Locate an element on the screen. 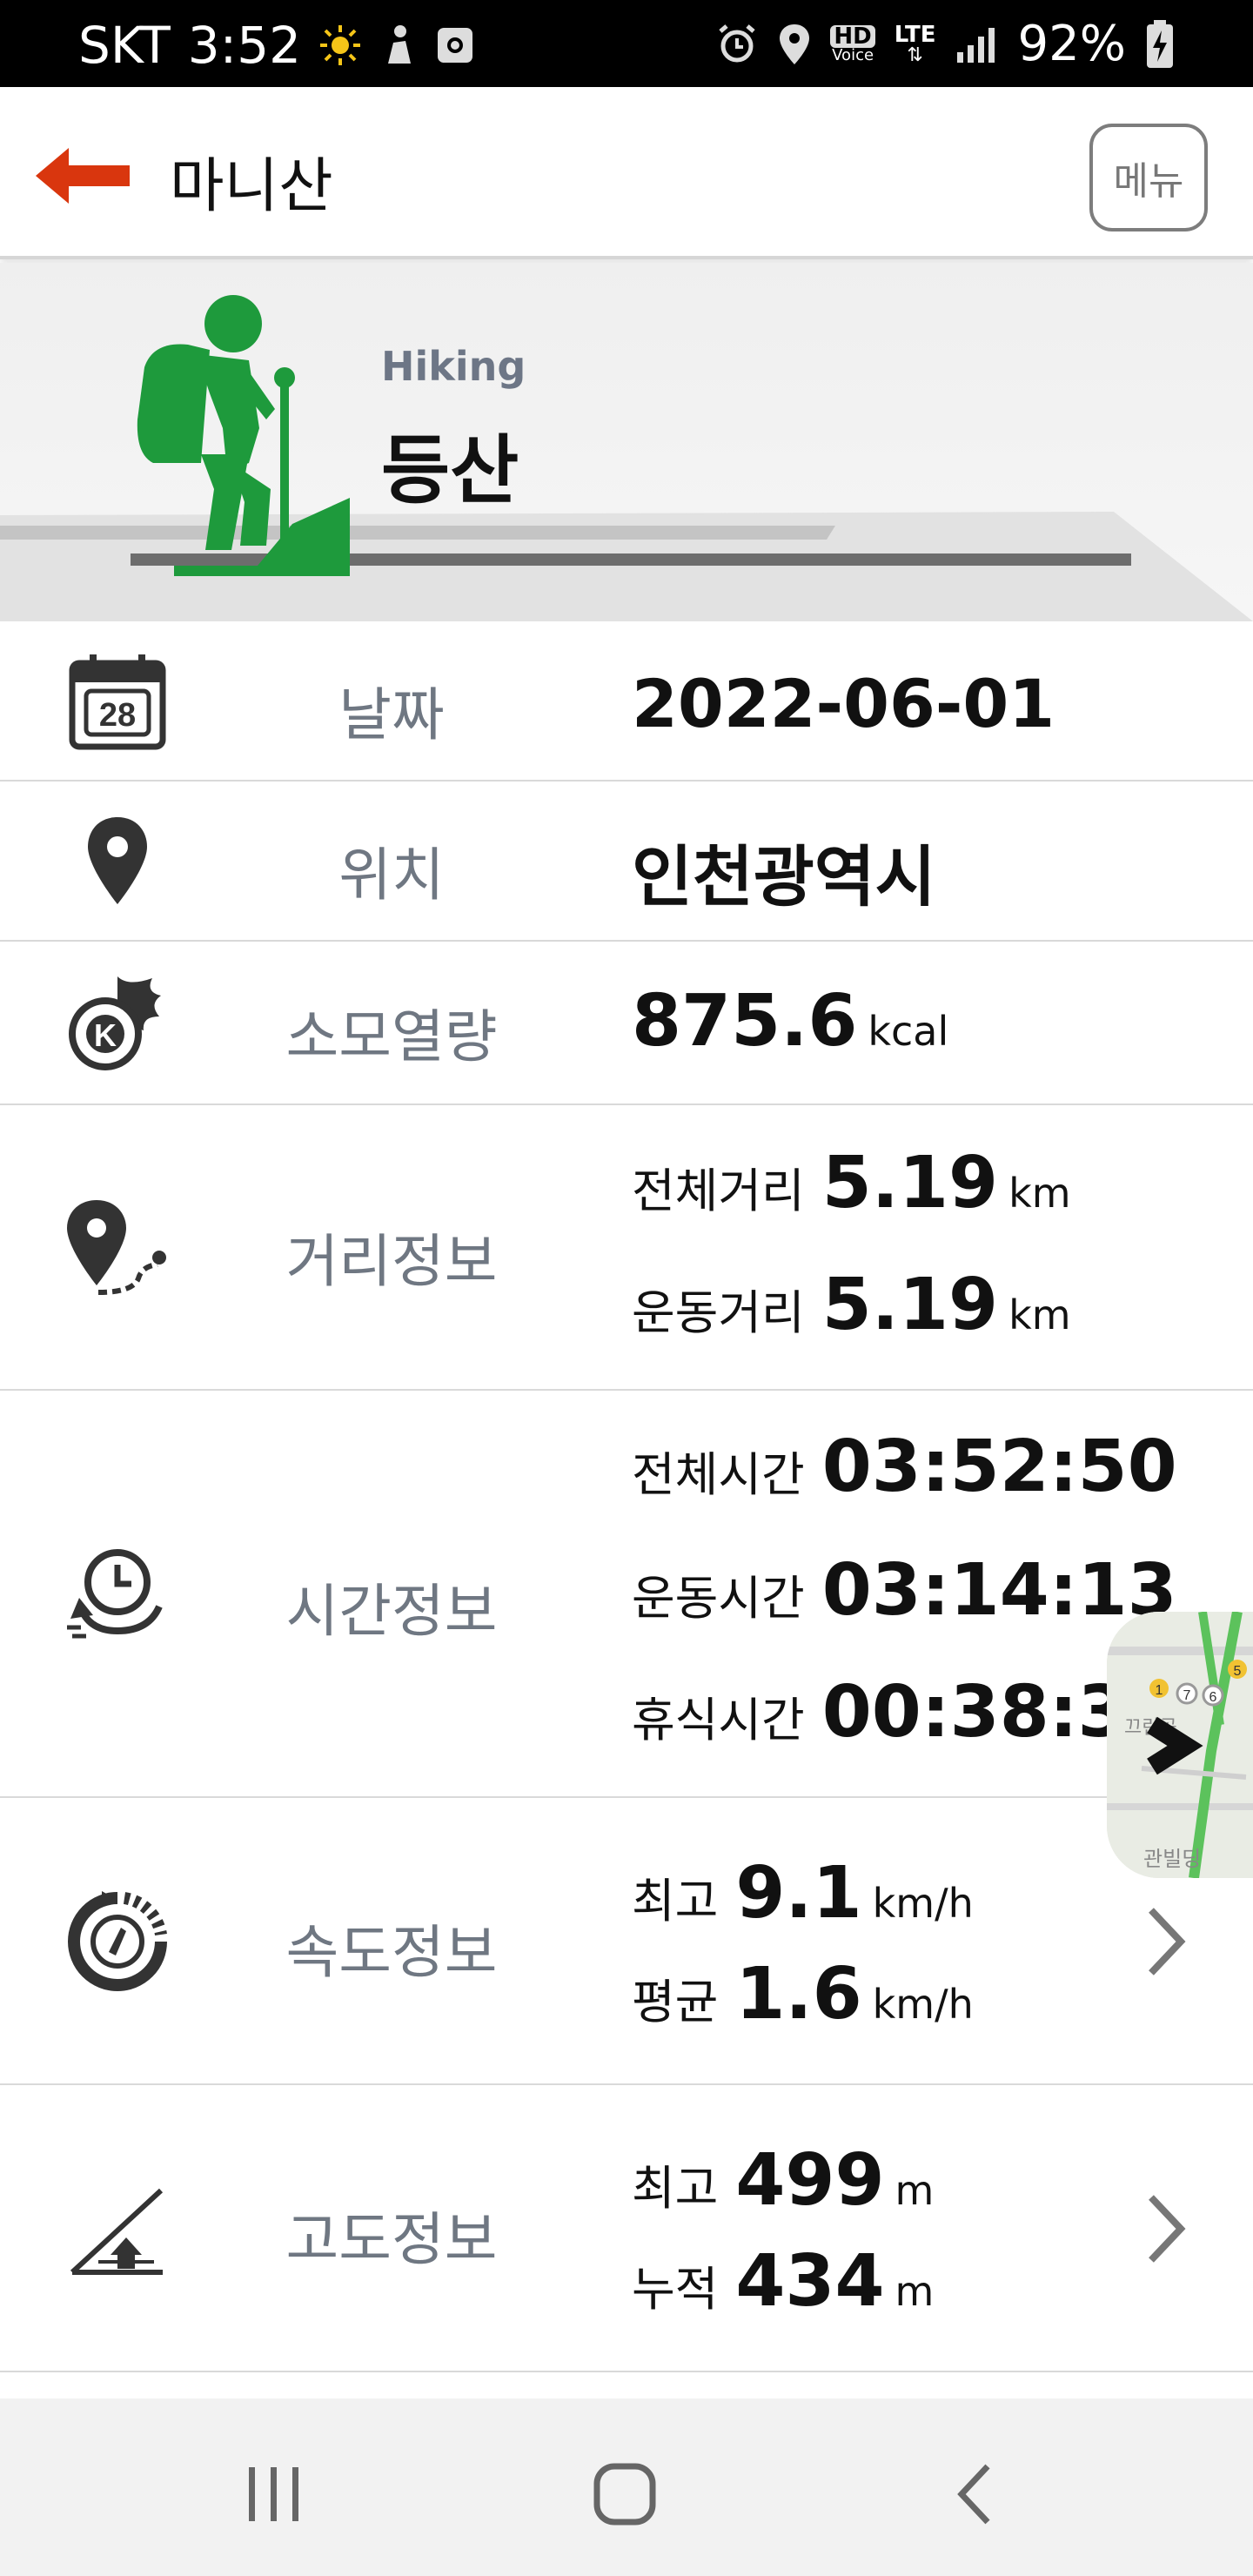 This screenshot has height=2576, width=1253. lte-label: LTE is located at coordinates (915, 34).